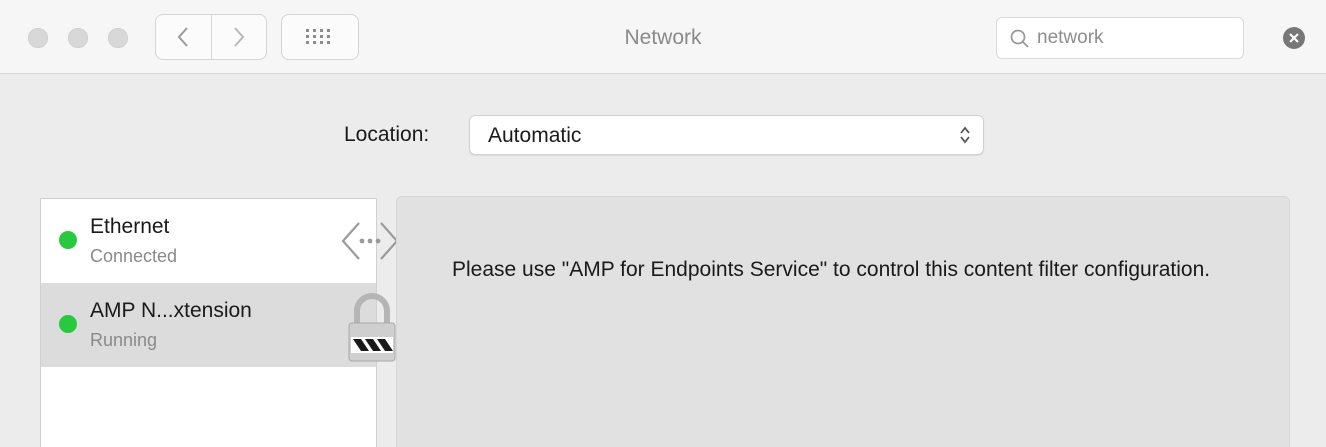  What do you see at coordinates (130, 226) in the screenshot?
I see `service-name: Ethernet` at bounding box center [130, 226].